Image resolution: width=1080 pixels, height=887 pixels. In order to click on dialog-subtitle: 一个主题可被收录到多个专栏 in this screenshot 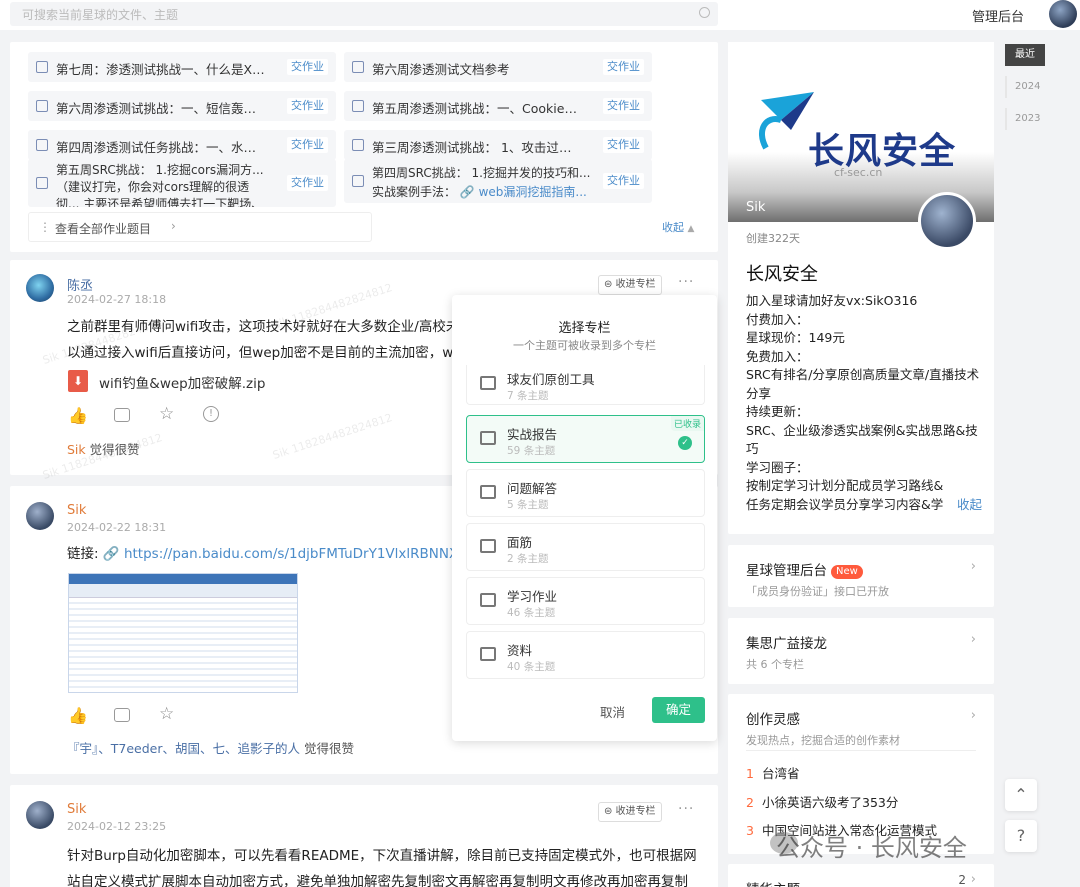, I will do `click(584, 345)`.